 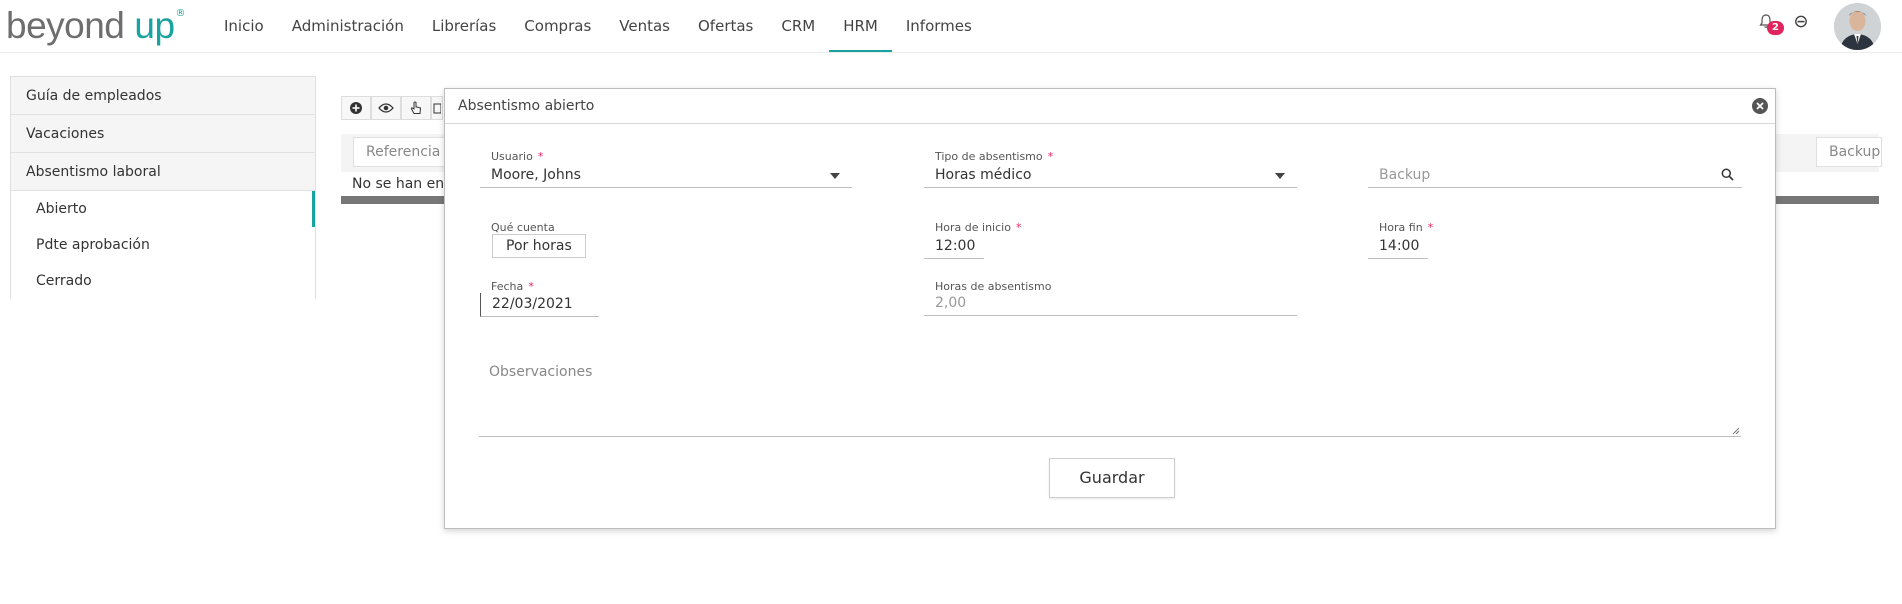 I want to click on brand-part2: up, so click(x=154, y=25).